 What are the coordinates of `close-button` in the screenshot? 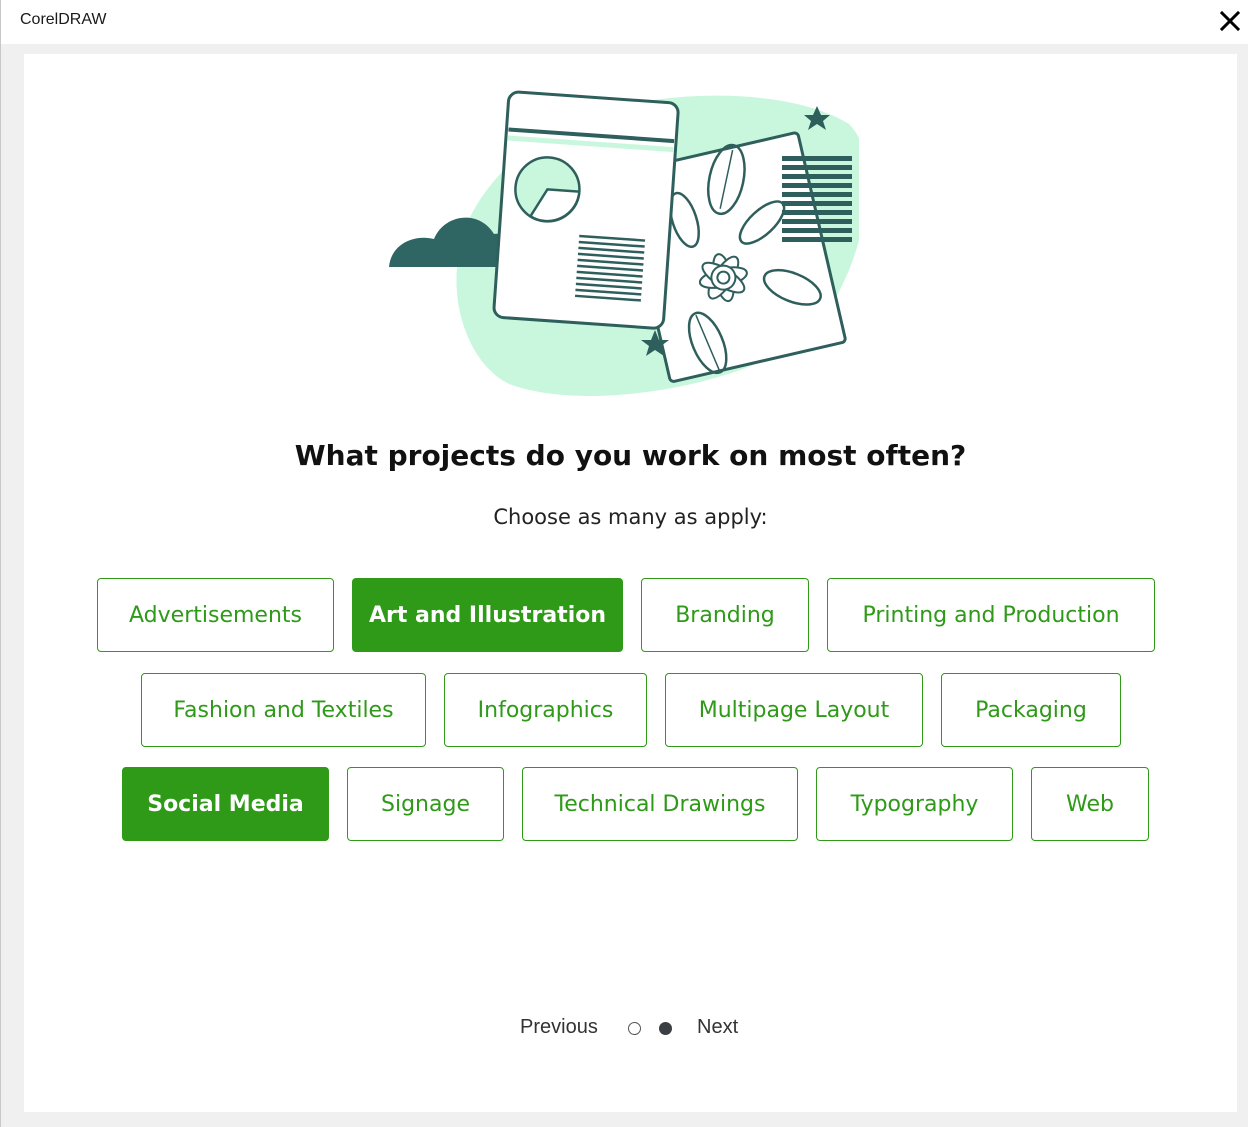 It's located at (1230, 21).